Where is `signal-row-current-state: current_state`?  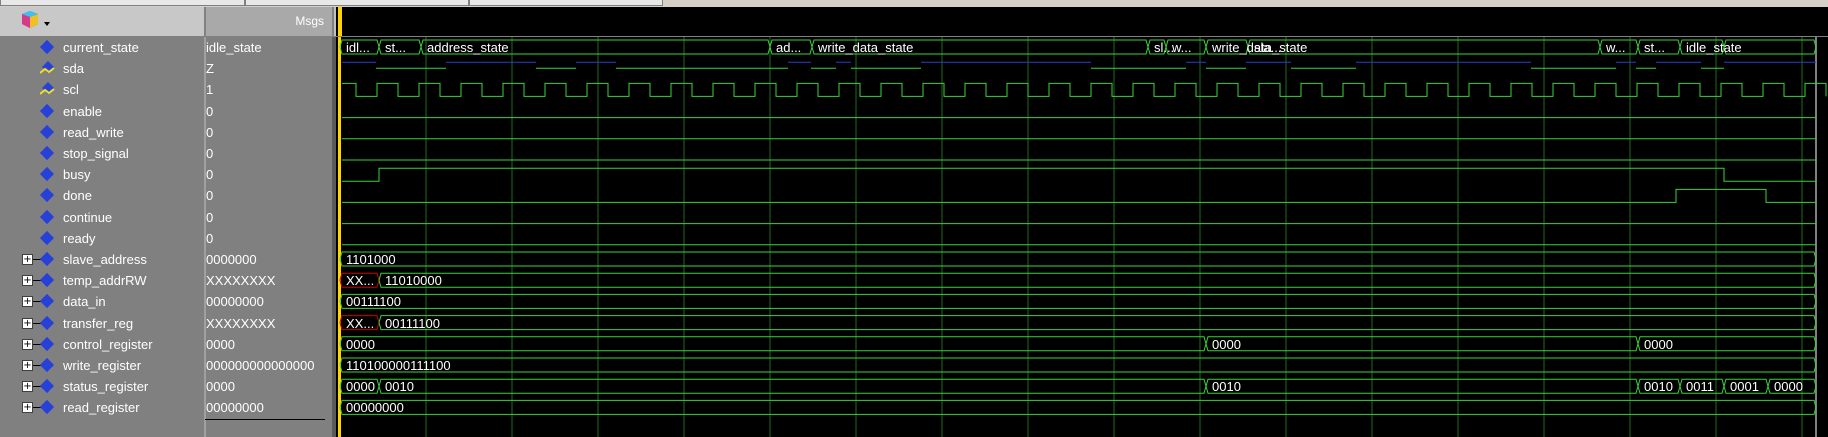 signal-row-current-state: current_state is located at coordinates (102, 47).